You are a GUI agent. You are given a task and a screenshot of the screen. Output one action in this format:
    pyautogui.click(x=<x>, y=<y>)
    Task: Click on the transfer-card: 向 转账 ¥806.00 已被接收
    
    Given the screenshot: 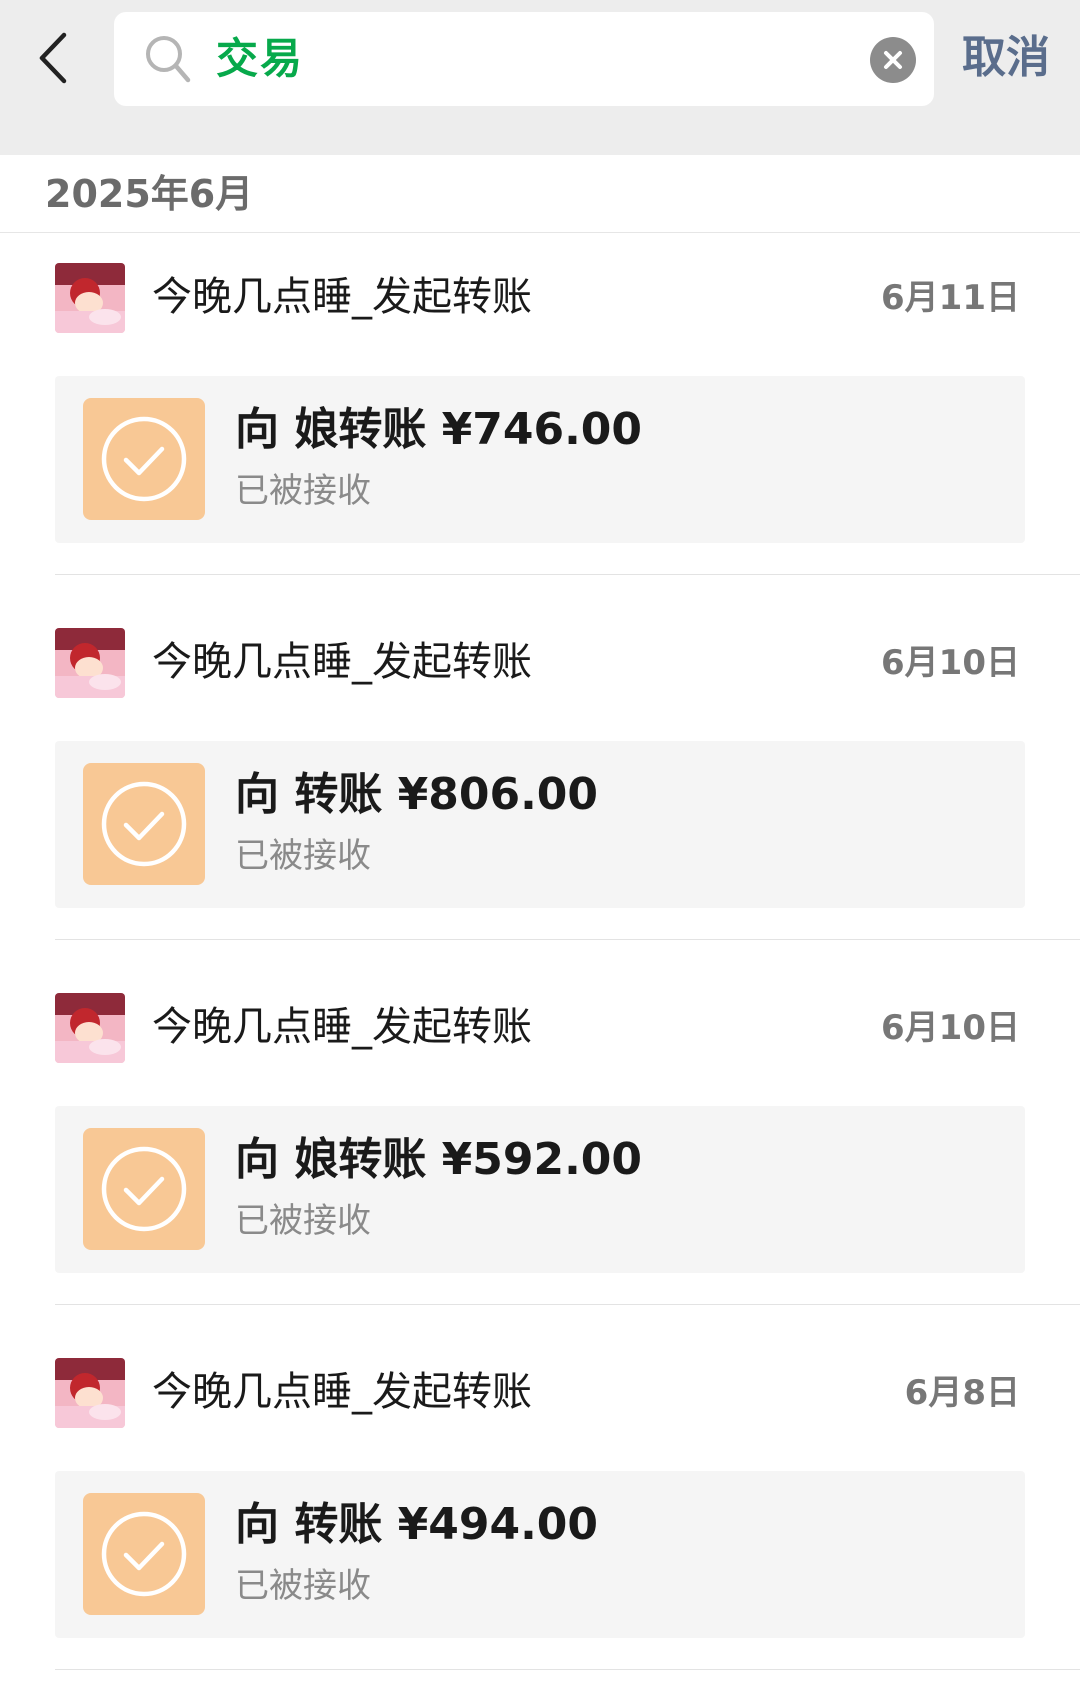 What is the action you would take?
    pyautogui.click(x=540, y=824)
    